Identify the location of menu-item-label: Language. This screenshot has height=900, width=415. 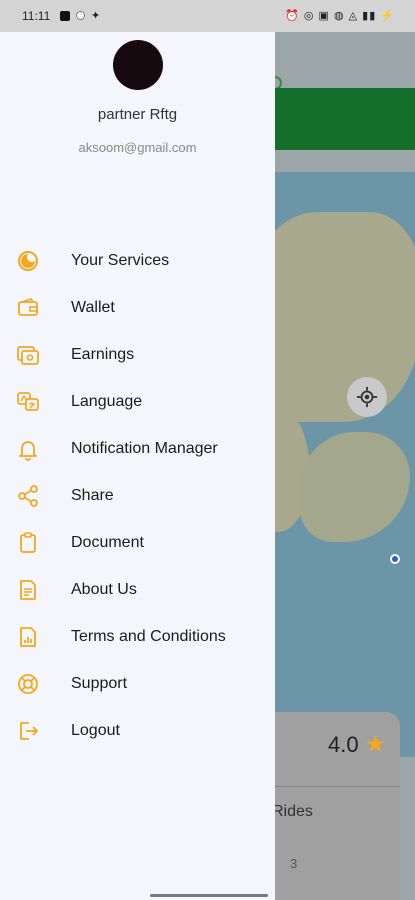
(107, 401).